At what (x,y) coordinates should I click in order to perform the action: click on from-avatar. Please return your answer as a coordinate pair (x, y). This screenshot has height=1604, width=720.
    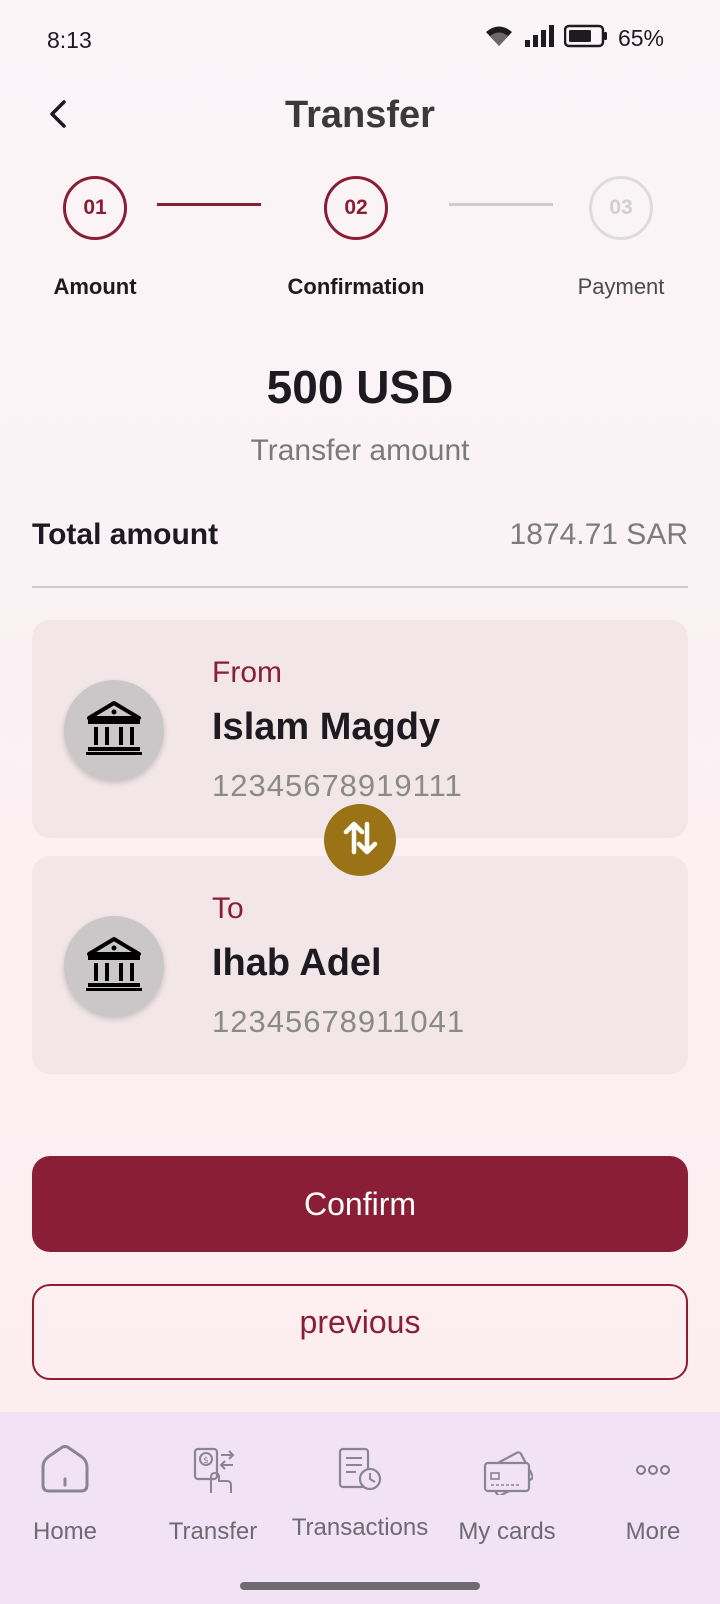
    Looking at the image, I should click on (114, 730).